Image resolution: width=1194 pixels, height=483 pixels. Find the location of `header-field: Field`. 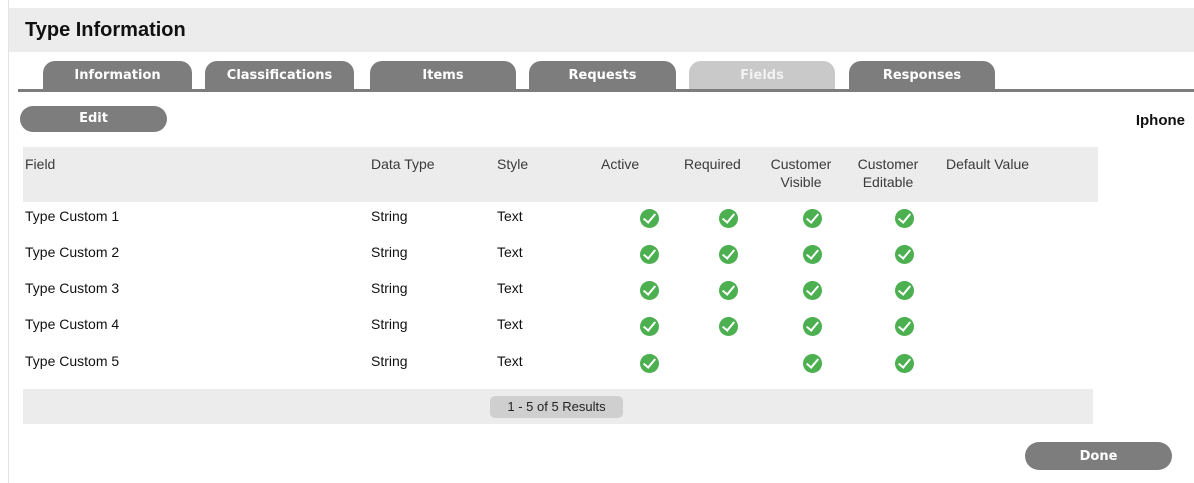

header-field: Field is located at coordinates (40, 164).